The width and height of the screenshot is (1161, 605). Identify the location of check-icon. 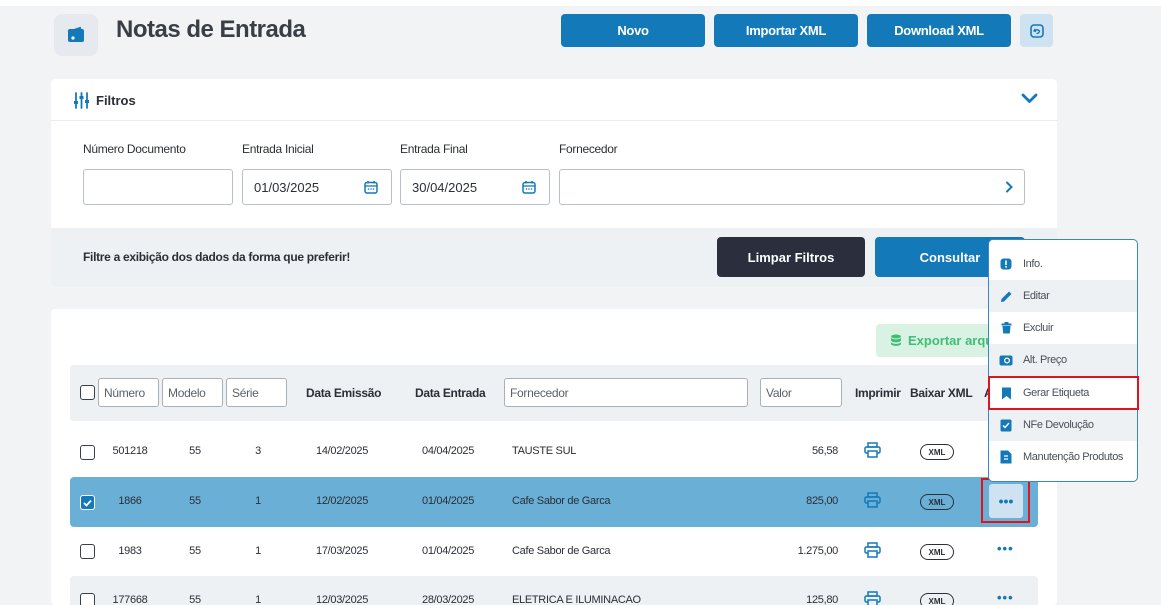
(87, 503).